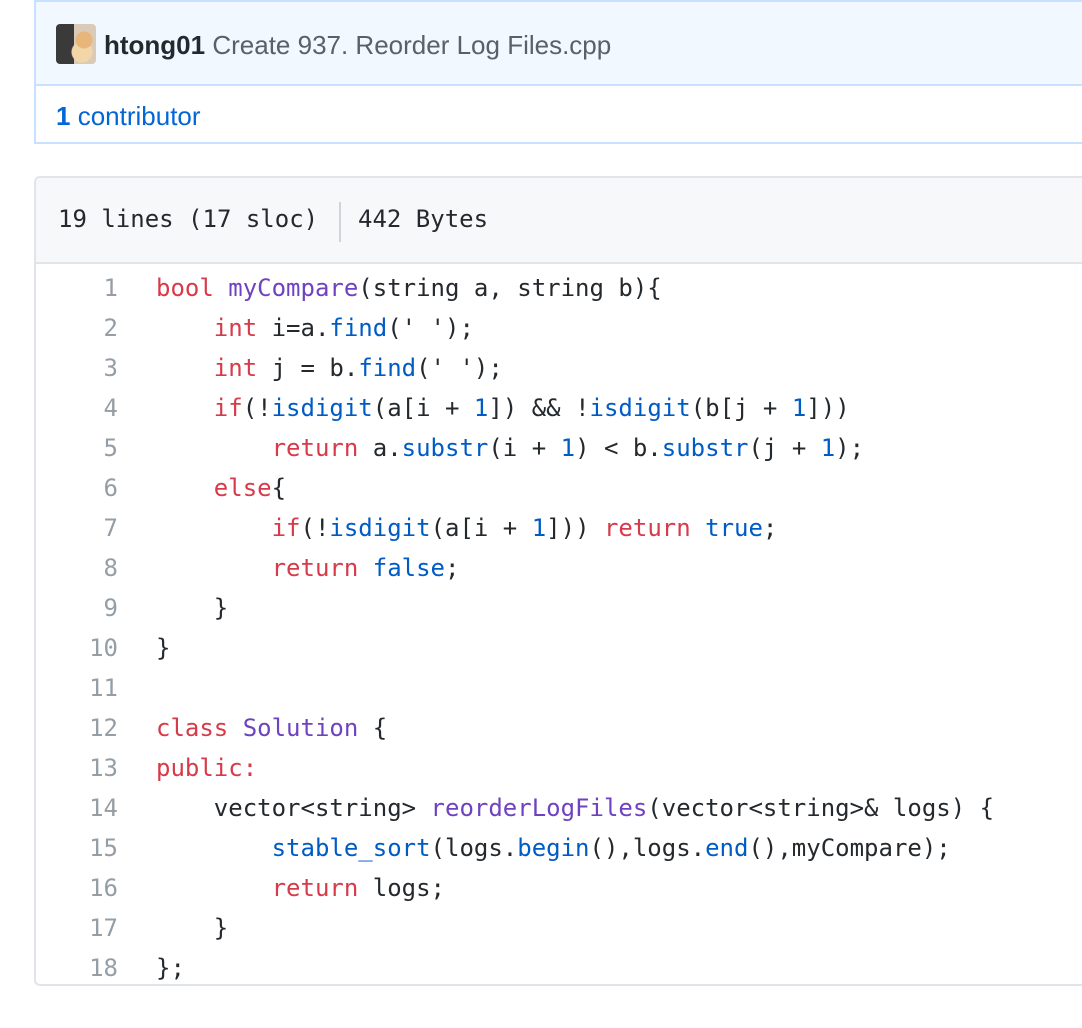 This screenshot has width=1082, height=1028. What do you see at coordinates (77, 368) in the screenshot?
I see `line-number: 3` at bounding box center [77, 368].